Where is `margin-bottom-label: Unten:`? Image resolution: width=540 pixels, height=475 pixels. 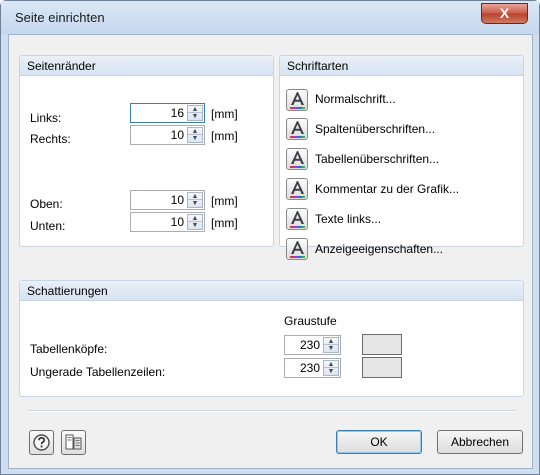
margin-bottom-label: Unten: is located at coordinates (48, 226).